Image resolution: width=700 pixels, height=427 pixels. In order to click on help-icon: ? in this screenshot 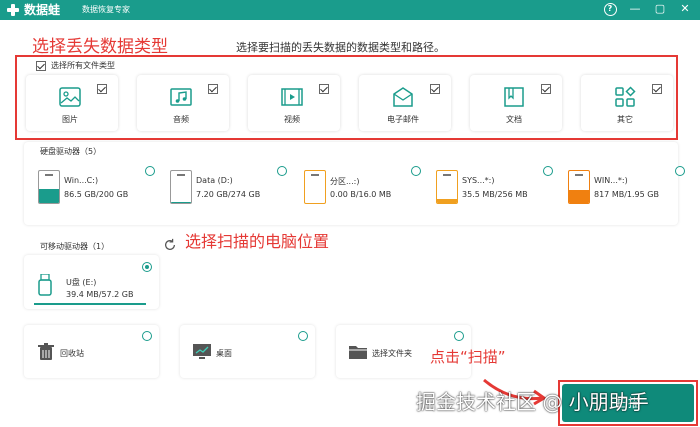, I will do `click(610, 9)`.